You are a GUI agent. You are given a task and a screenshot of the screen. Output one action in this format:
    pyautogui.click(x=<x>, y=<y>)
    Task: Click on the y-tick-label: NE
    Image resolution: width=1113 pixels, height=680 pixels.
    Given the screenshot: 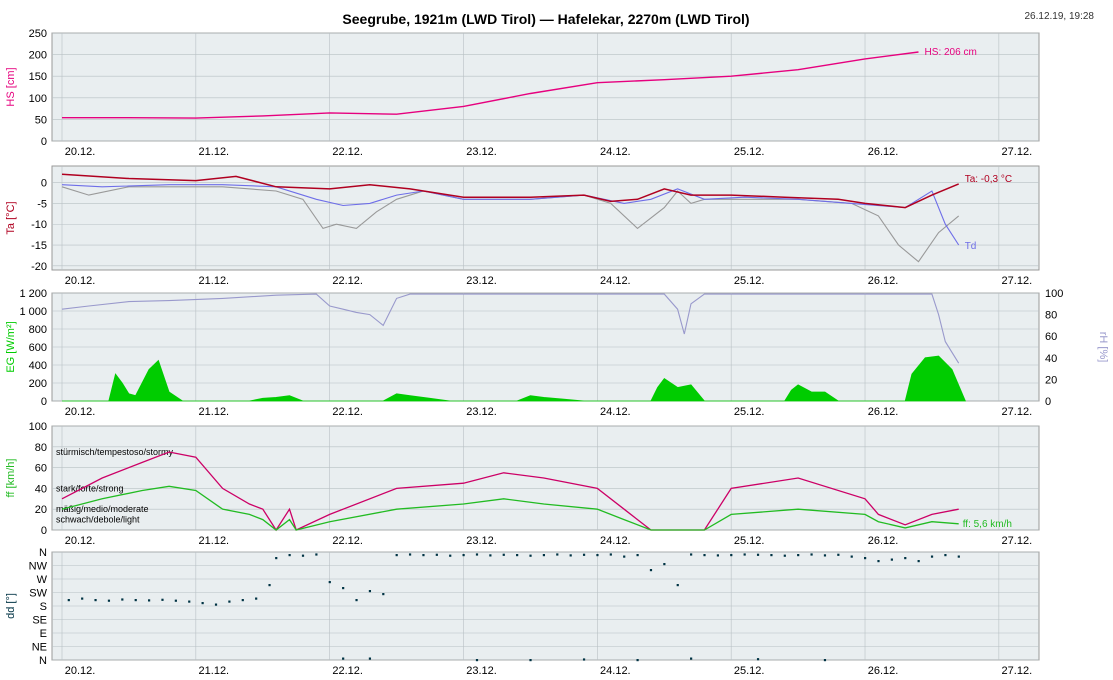 What is the action you would take?
    pyautogui.click(x=39, y=648)
    